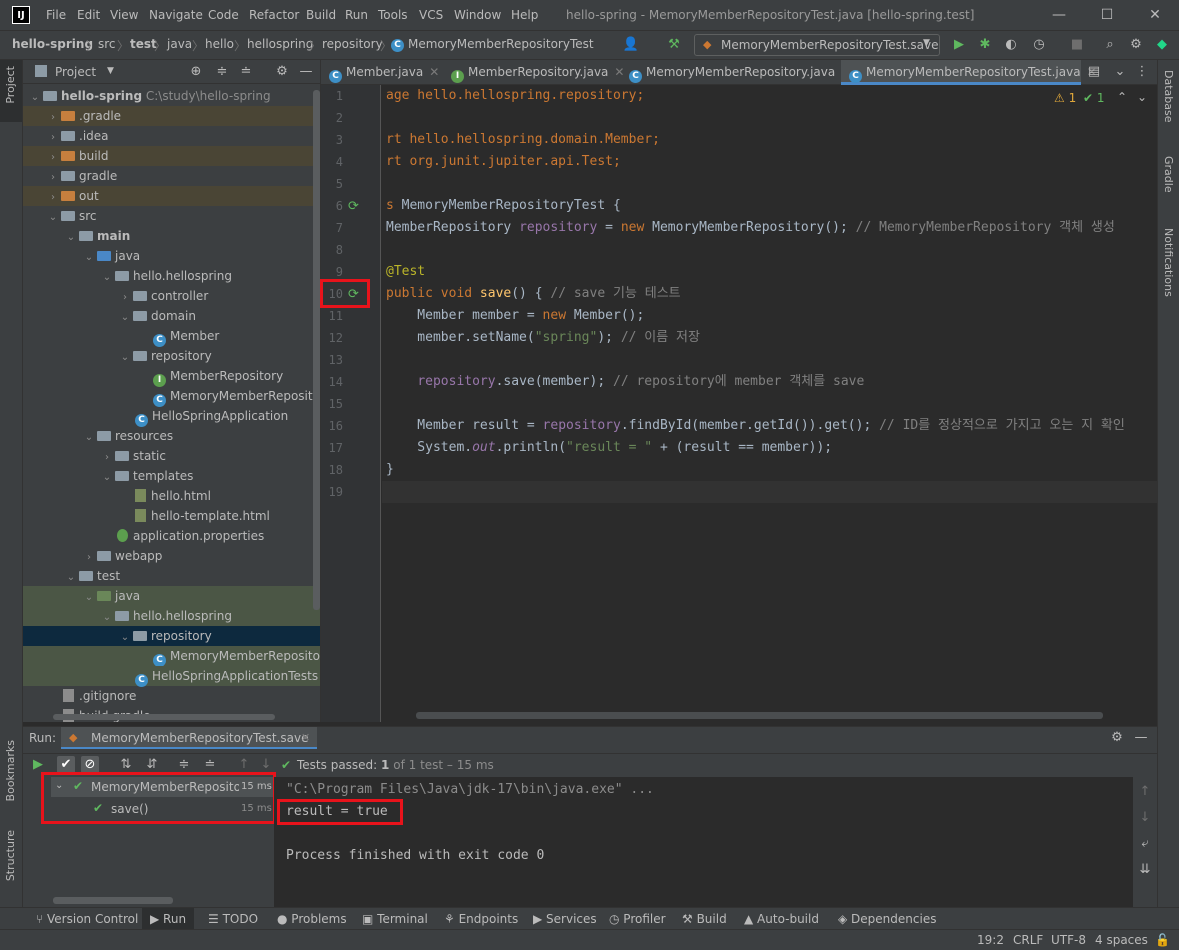  What do you see at coordinates (143, 44) in the screenshot?
I see `breadcrumb-test: test` at bounding box center [143, 44].